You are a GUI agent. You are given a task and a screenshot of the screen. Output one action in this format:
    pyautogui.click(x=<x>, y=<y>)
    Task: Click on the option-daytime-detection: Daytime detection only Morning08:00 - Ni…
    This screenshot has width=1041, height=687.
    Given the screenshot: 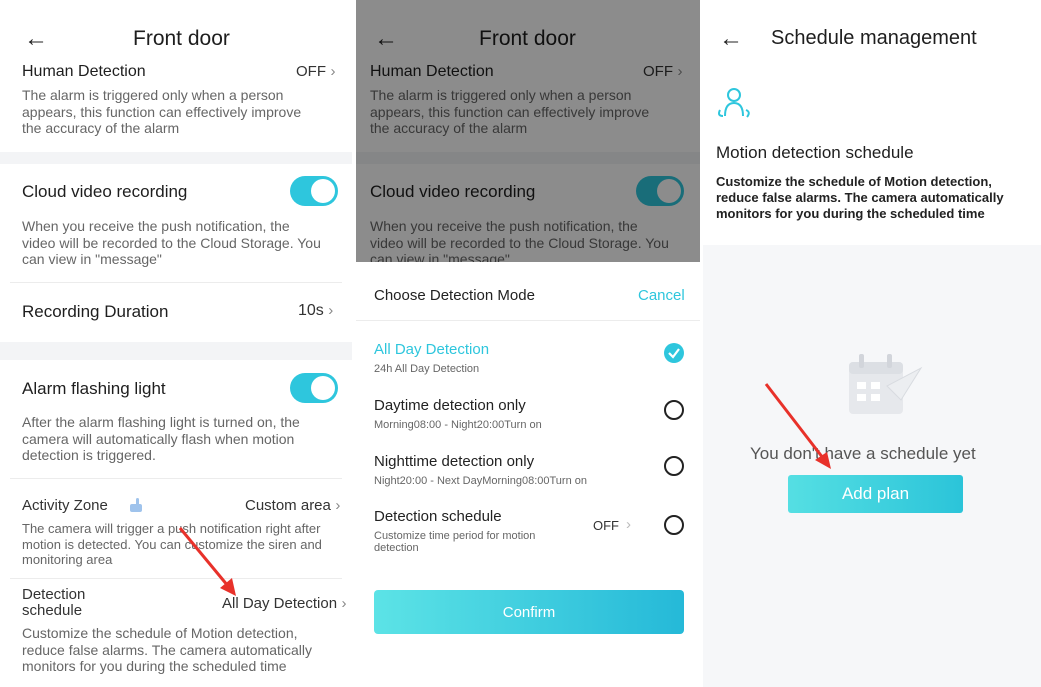 What is the action you would take?
    pyautogui.click(x=528, y=415)
    